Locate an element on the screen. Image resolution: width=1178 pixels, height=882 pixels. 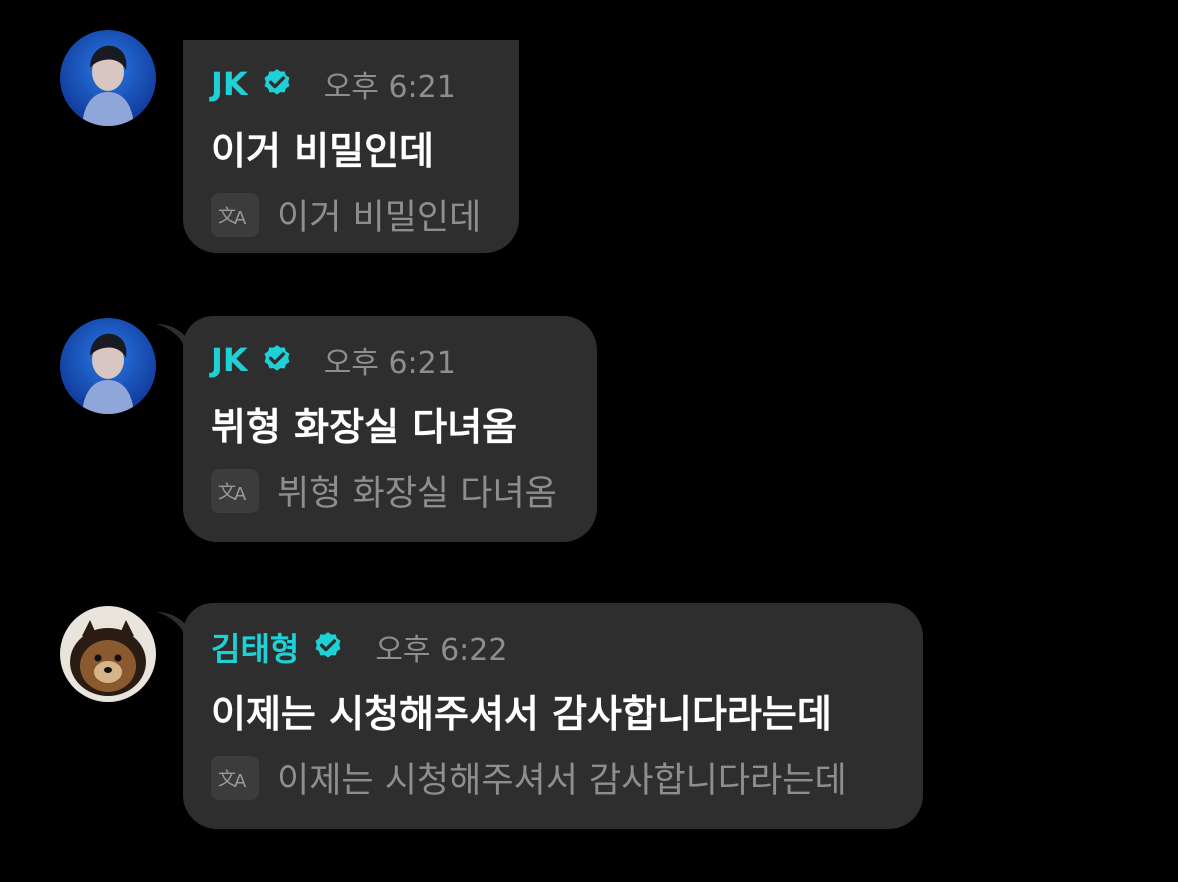
translation-row: 文 A 뷔형 화장실 다녀옴 is located at coordinates (389, 490).